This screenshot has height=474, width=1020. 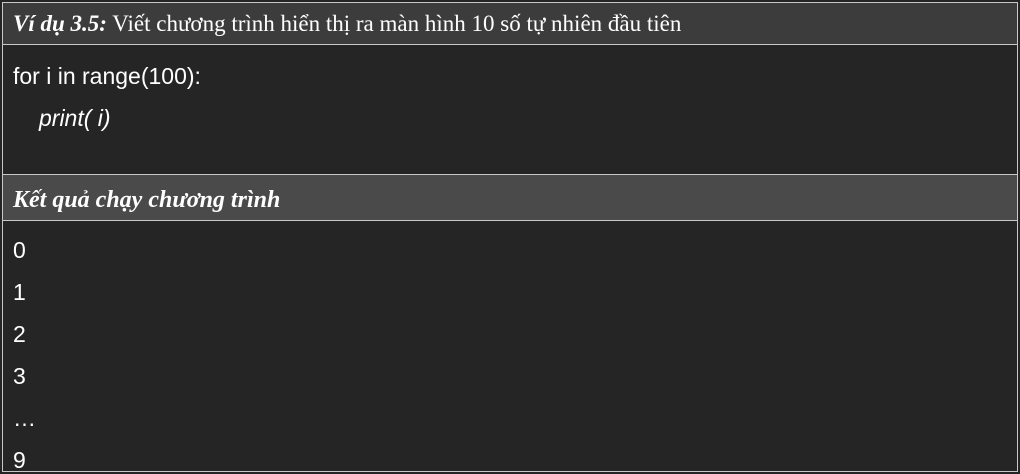 I want to click on example-label: Ví dụ 3.5:, so click(x=60, y=23).